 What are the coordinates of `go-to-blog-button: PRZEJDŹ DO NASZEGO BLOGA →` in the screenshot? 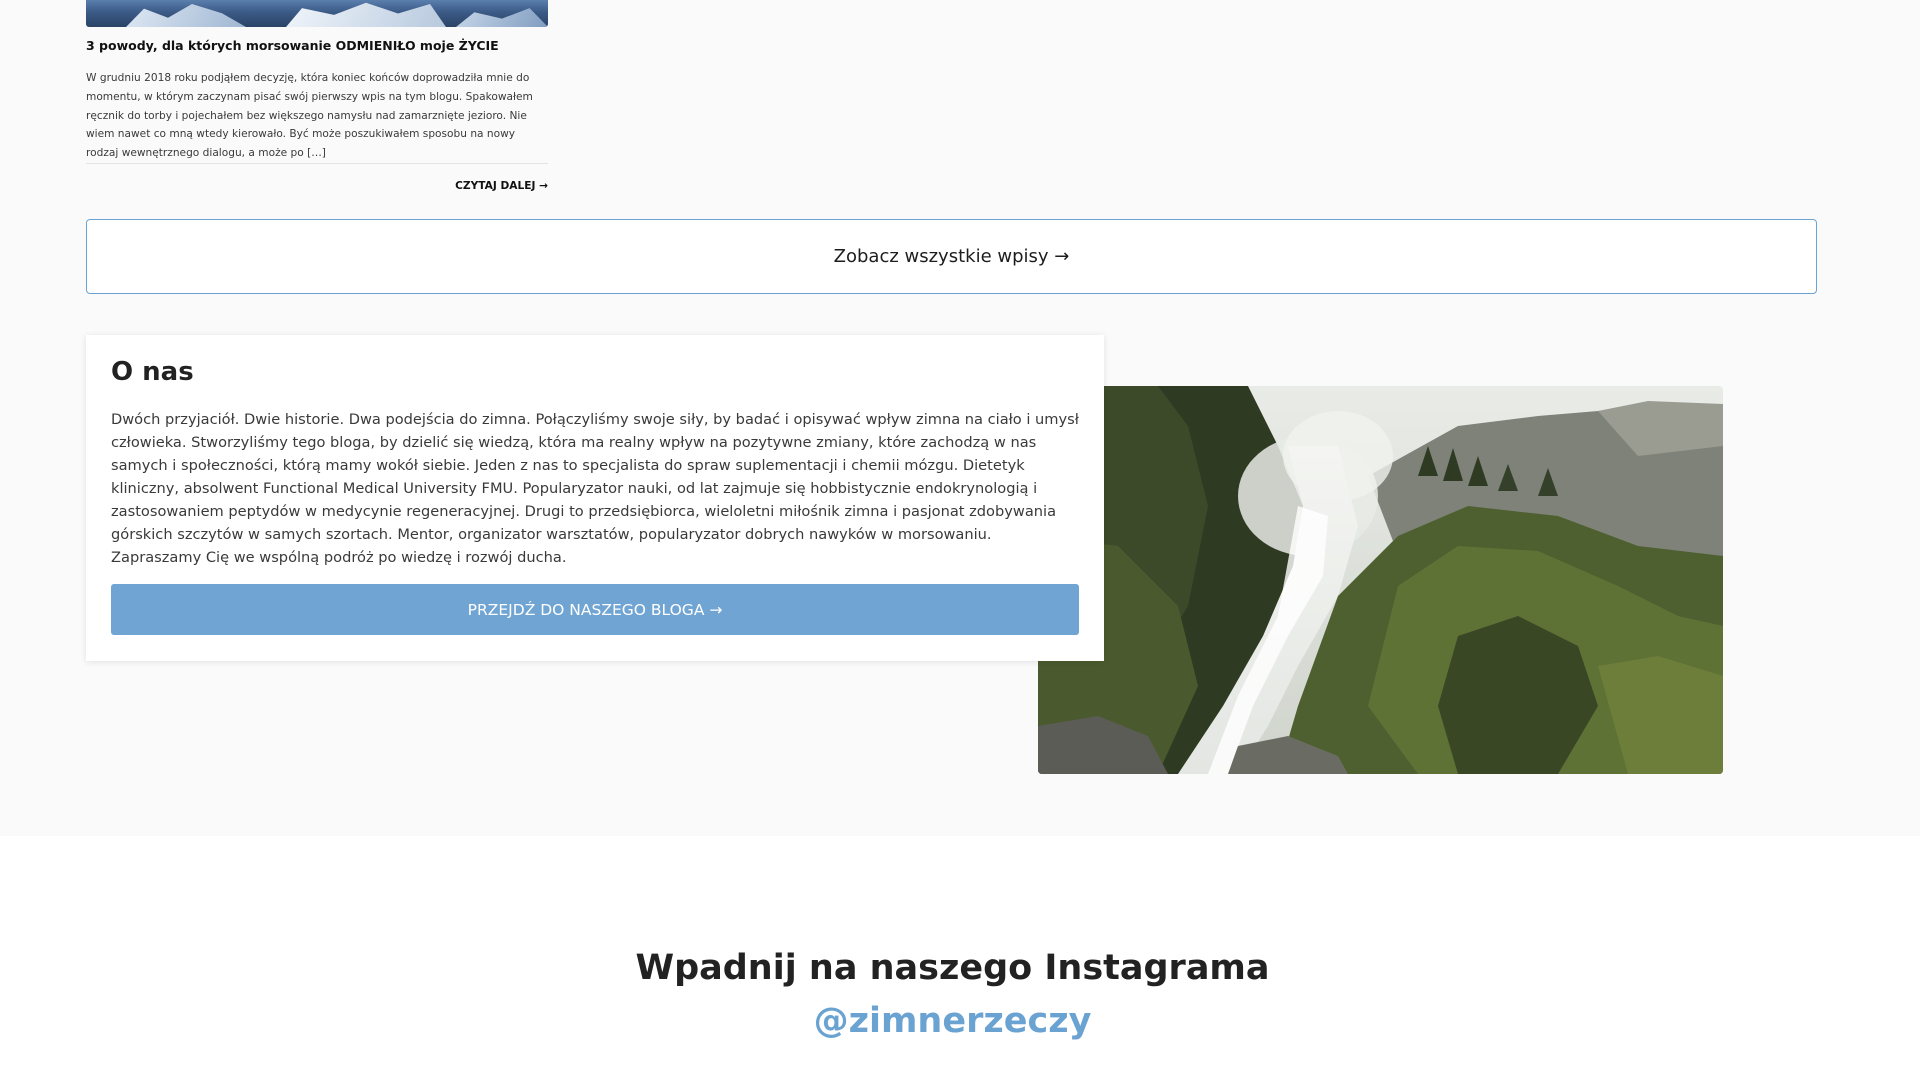 It's located at (595, 609).